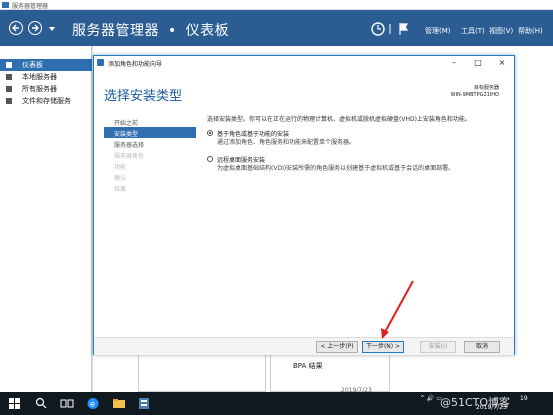 The height and width of the screenshot is (415, 553). I want to click on install-button: 安装(I), so click(438, 347).